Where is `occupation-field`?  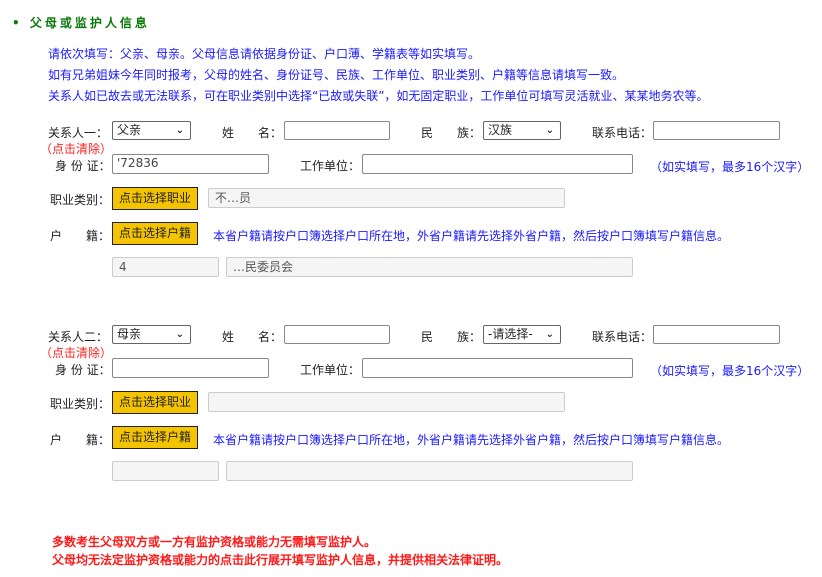 occupation-field is located at coordinates (386, 402).